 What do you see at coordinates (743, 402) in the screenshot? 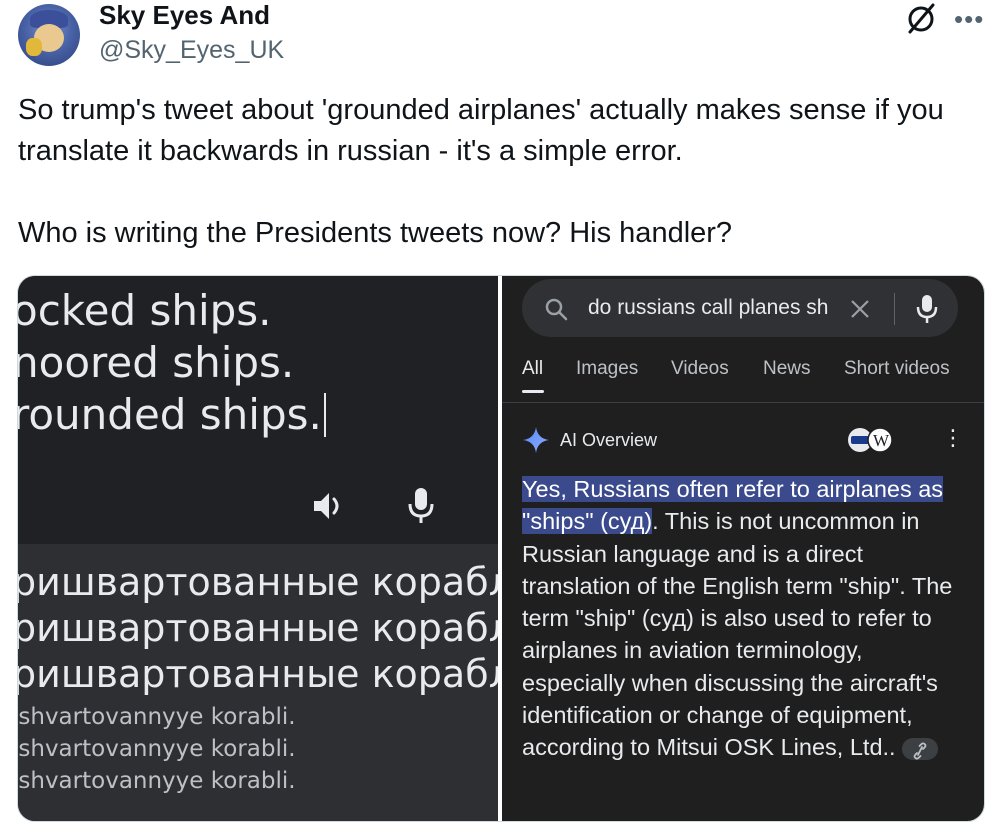
I see `tabs-divider` at bounding box center [743, 402].